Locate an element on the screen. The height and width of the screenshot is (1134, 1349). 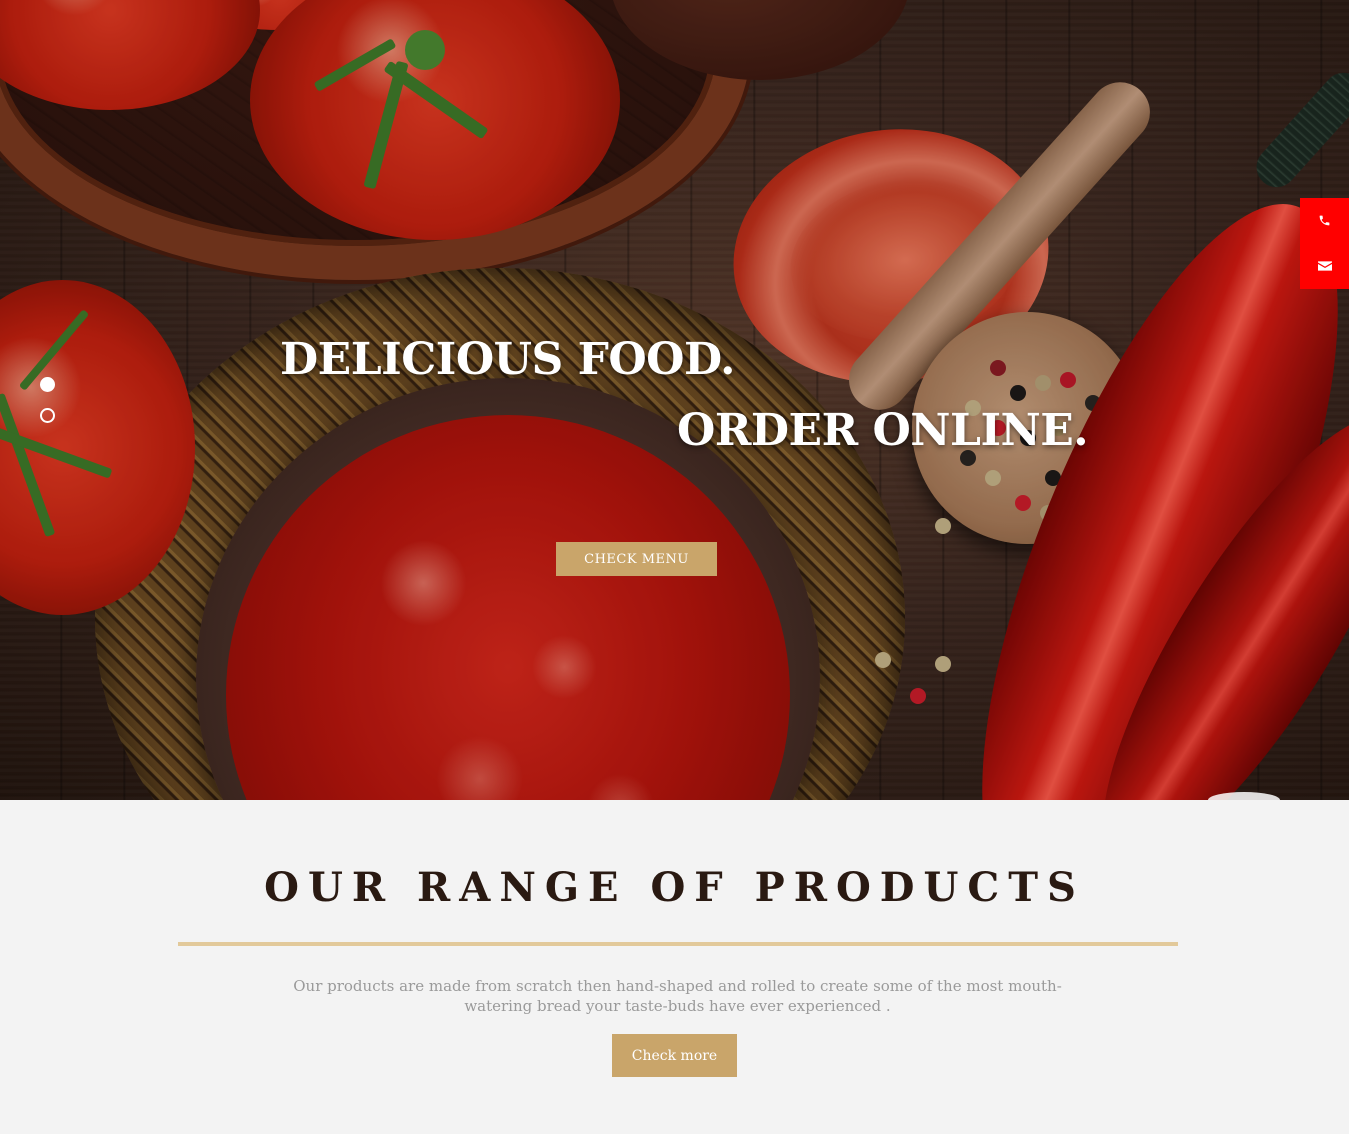
envelope-icon is located at coordinates (1324, 265).